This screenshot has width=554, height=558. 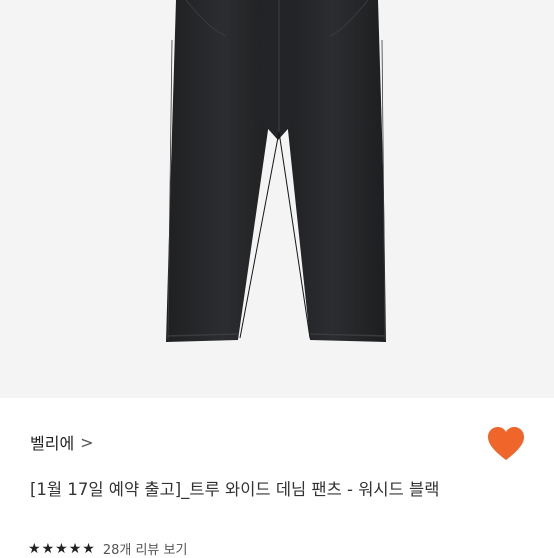 I want to click on chevron-right-icon: >, so click(x=87, y=442).